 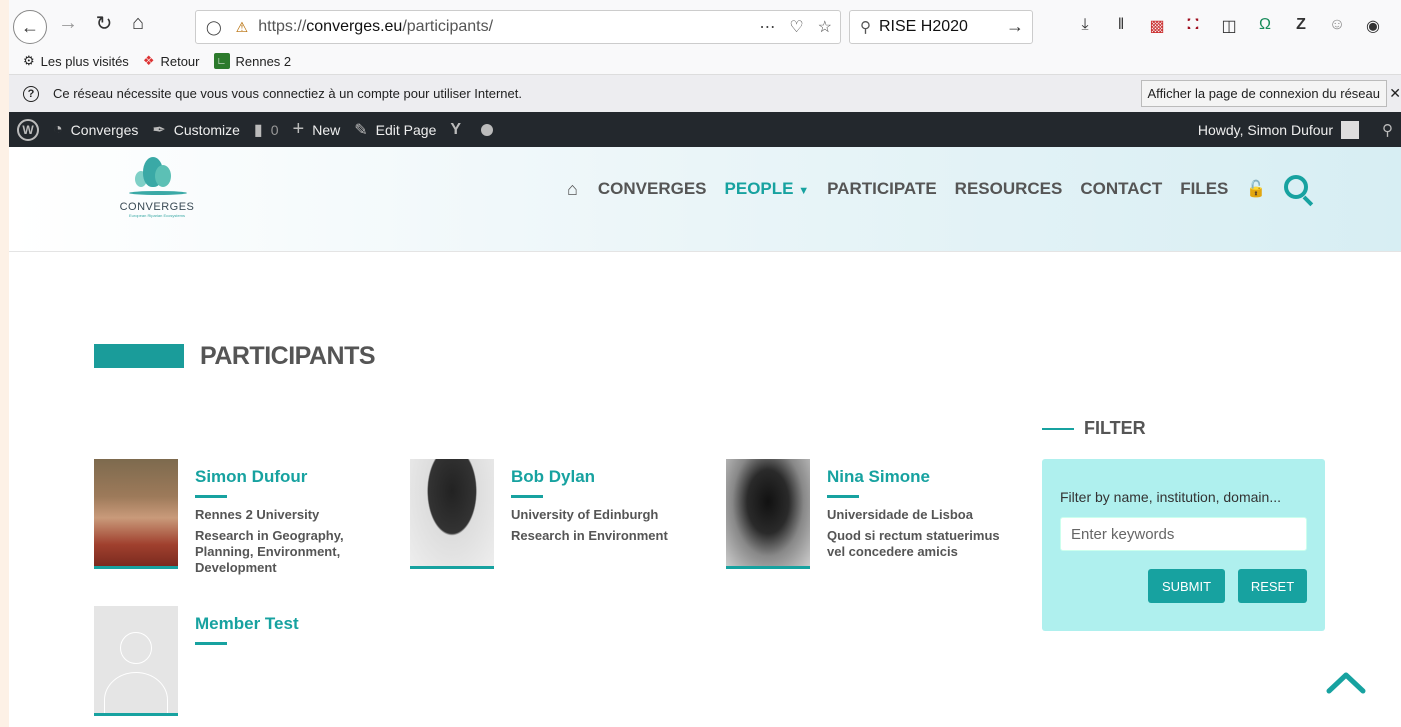 What do you see at coordinates (1387, 130) in the screenshot?
I see `admin-search-icon: ⚲` at bounding box center [1387, 130].